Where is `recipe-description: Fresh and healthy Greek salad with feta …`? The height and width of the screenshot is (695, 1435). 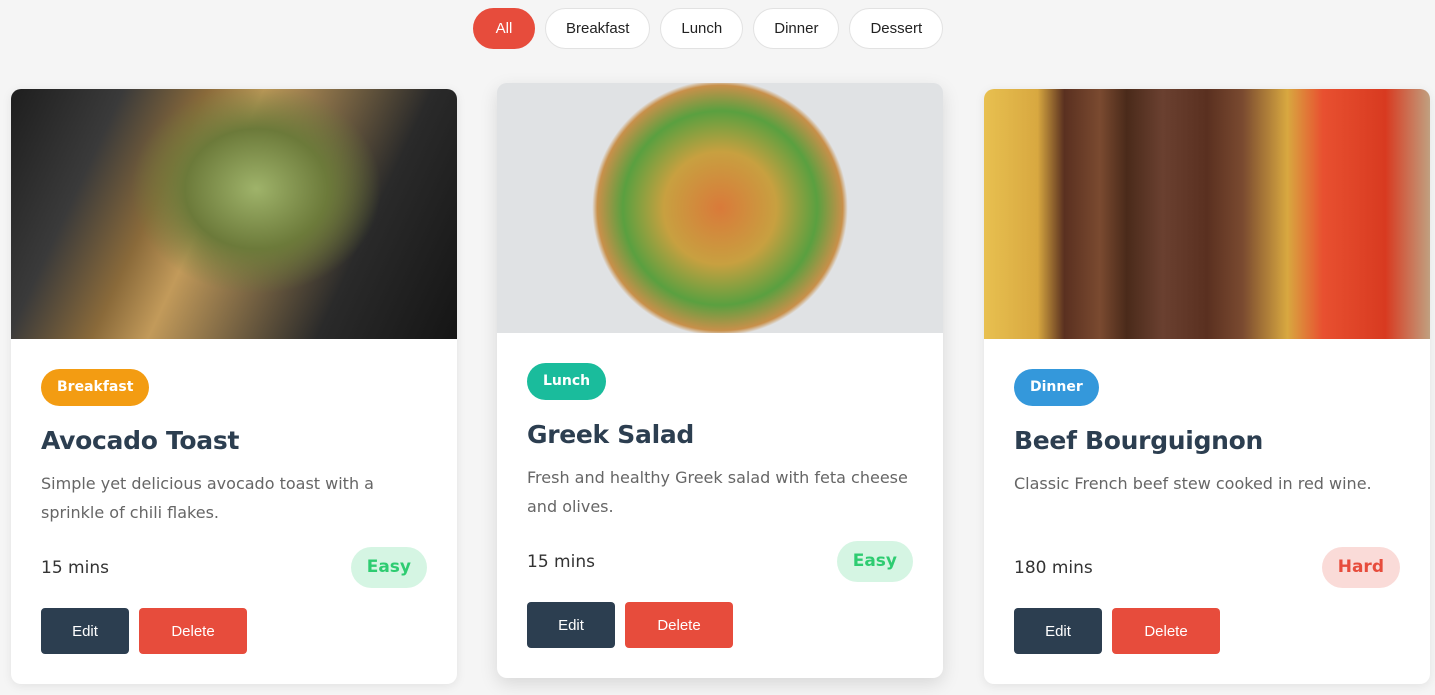
recipe-description: Fresh and healthy Greek salad with feta … is located at coordinates (717, 492).